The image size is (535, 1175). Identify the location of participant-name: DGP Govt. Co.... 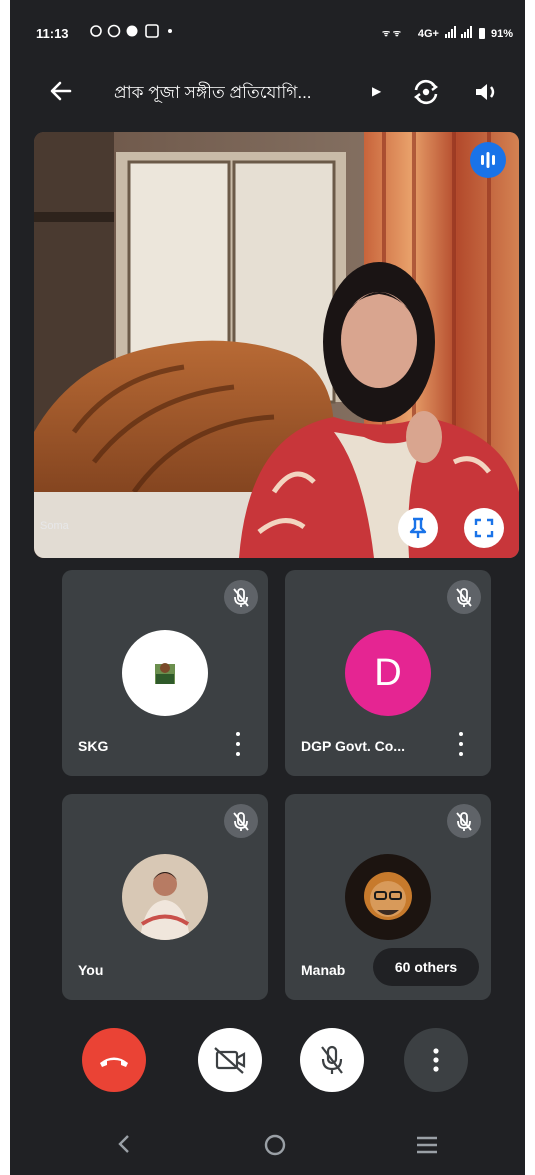
(353, 746).